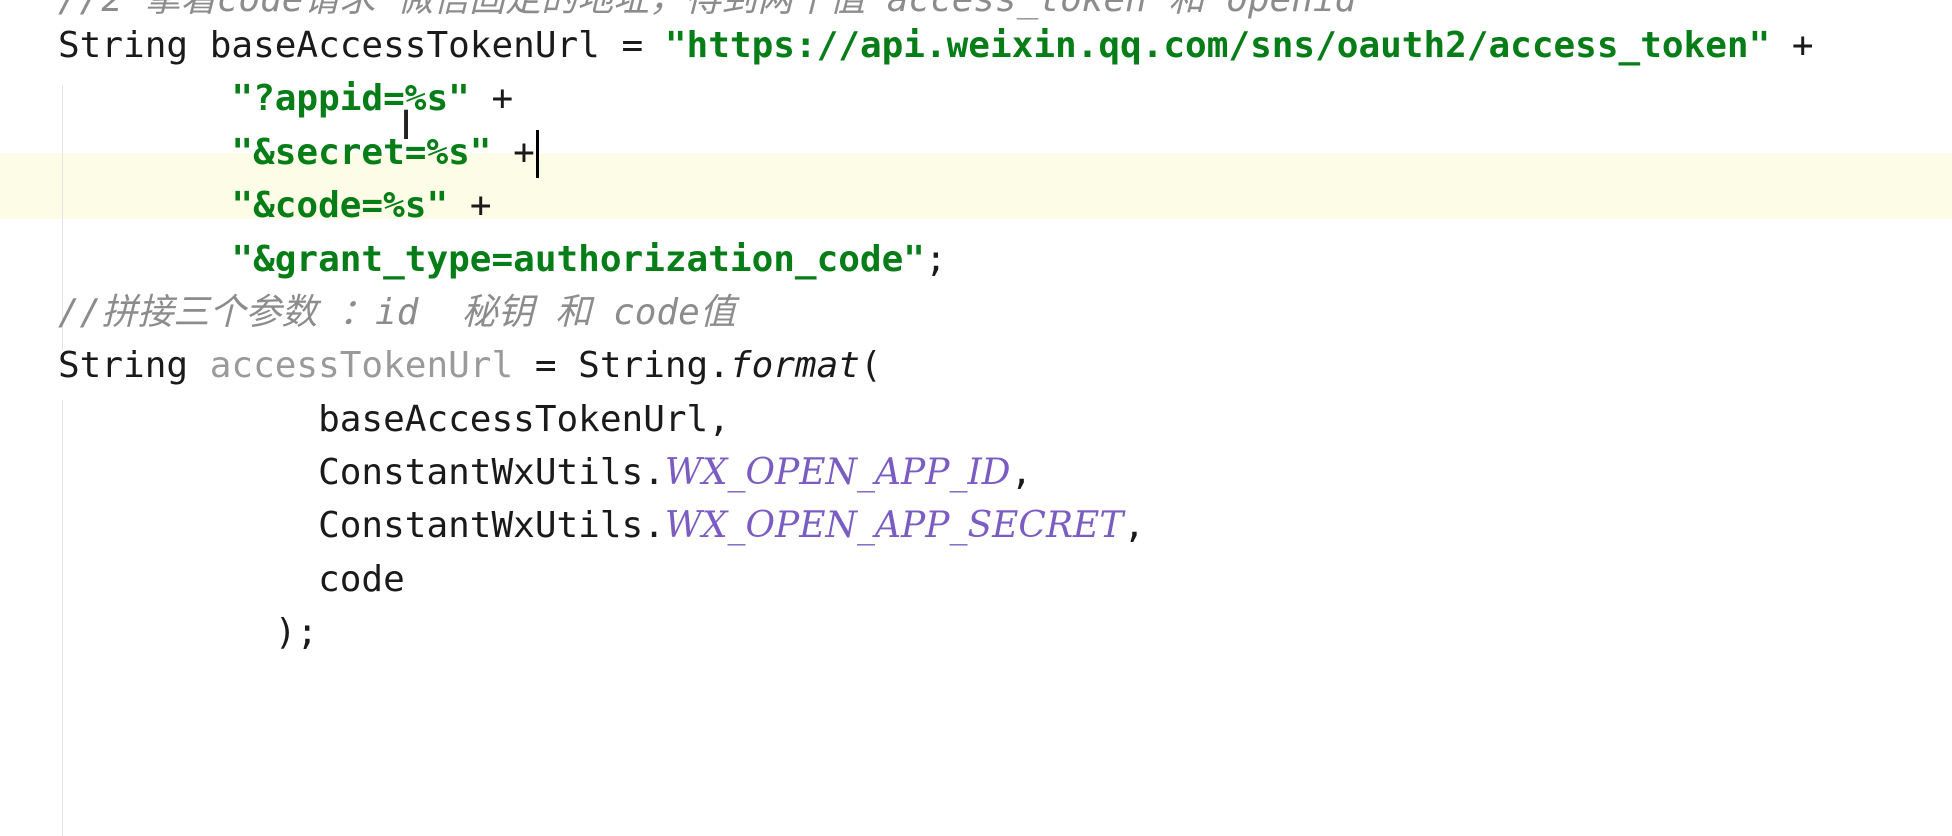 The image size is (1952, 836). I want to click on token-plain: = String., so click(621, 365).